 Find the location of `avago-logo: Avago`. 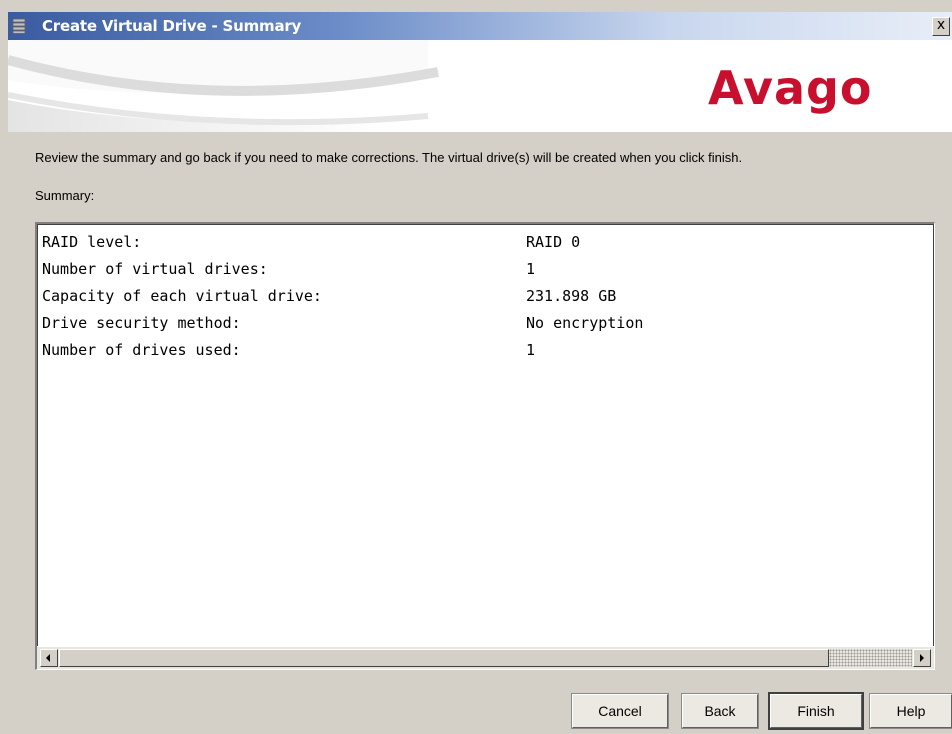

avago-logo: Avago is located at coordinates (790, 88).